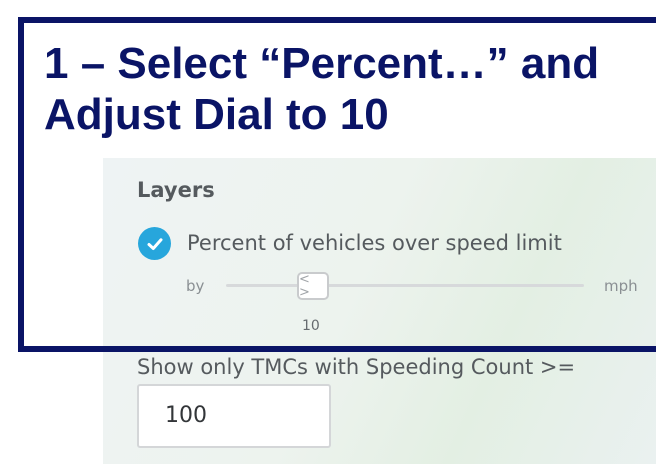 The image size is (656, 464). What do you see at coordinates (234, 416) in the screenshot?
I see `speeding-count-input: 100` at bounding box center [234, 416].